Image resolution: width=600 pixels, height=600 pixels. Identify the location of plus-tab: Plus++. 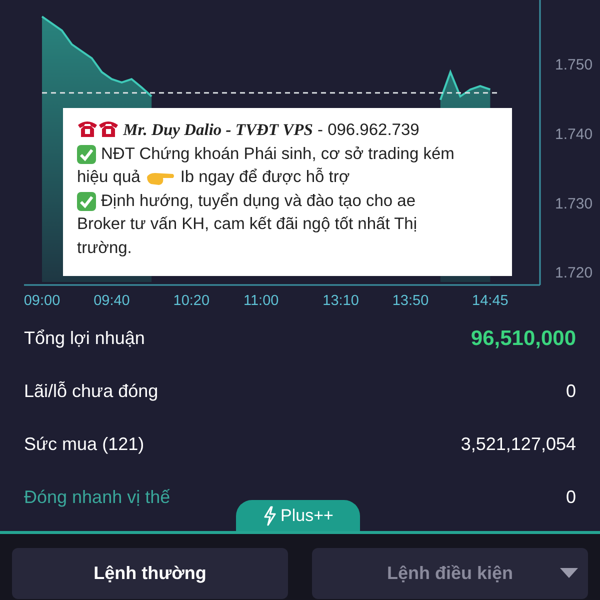
(298, 515).